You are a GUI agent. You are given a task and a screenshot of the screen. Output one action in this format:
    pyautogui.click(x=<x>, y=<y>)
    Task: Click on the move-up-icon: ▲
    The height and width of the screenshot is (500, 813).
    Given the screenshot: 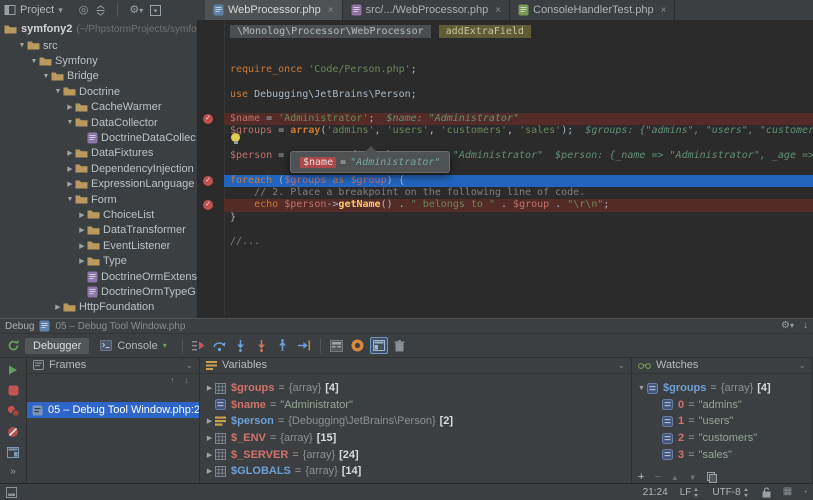 What is the action you would take?
    pyautogui.click(x=675, y=477)
    